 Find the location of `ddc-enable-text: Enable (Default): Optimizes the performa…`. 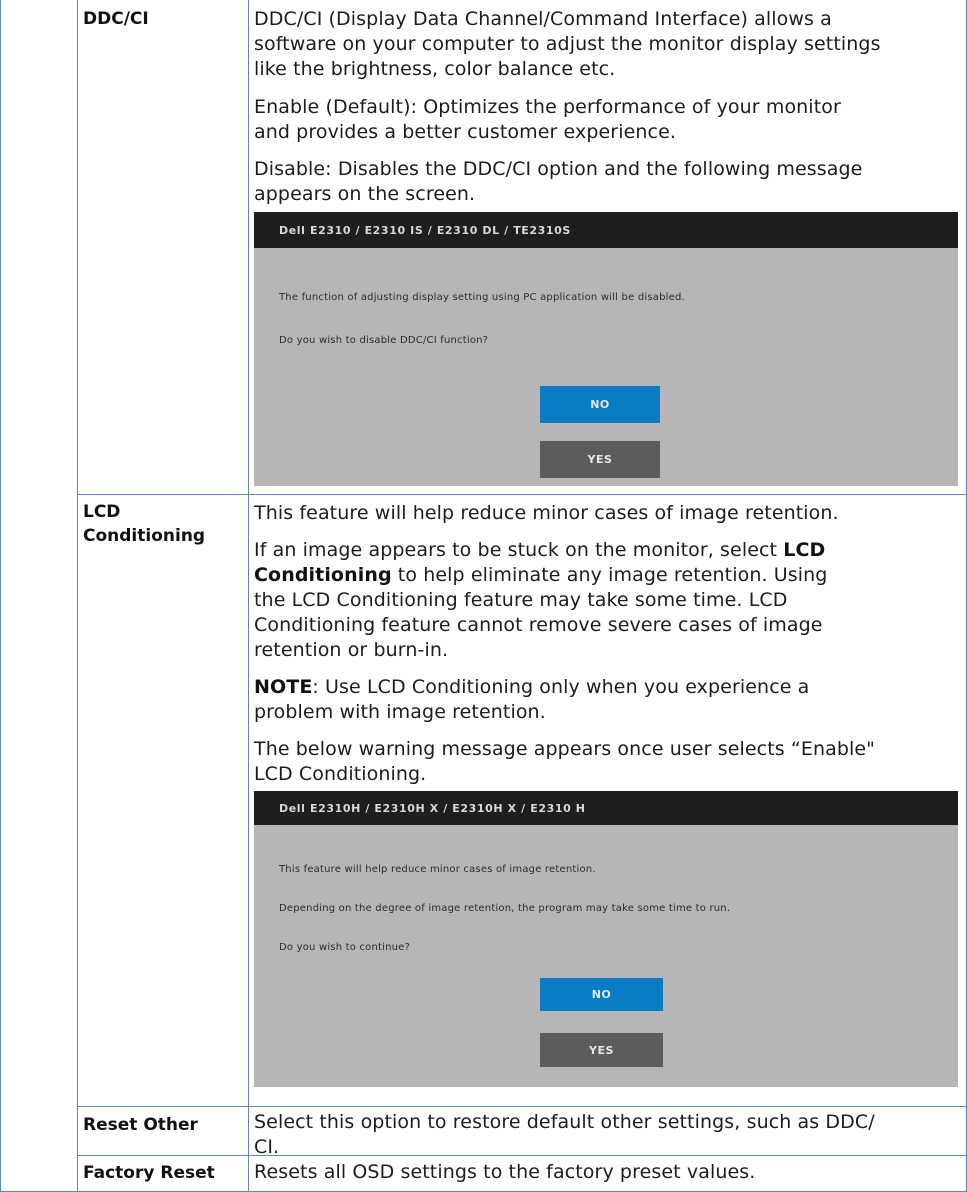

ddc-enable-text: Enable (Default): Optimizes the performa… is located at coordinates (547, 120).